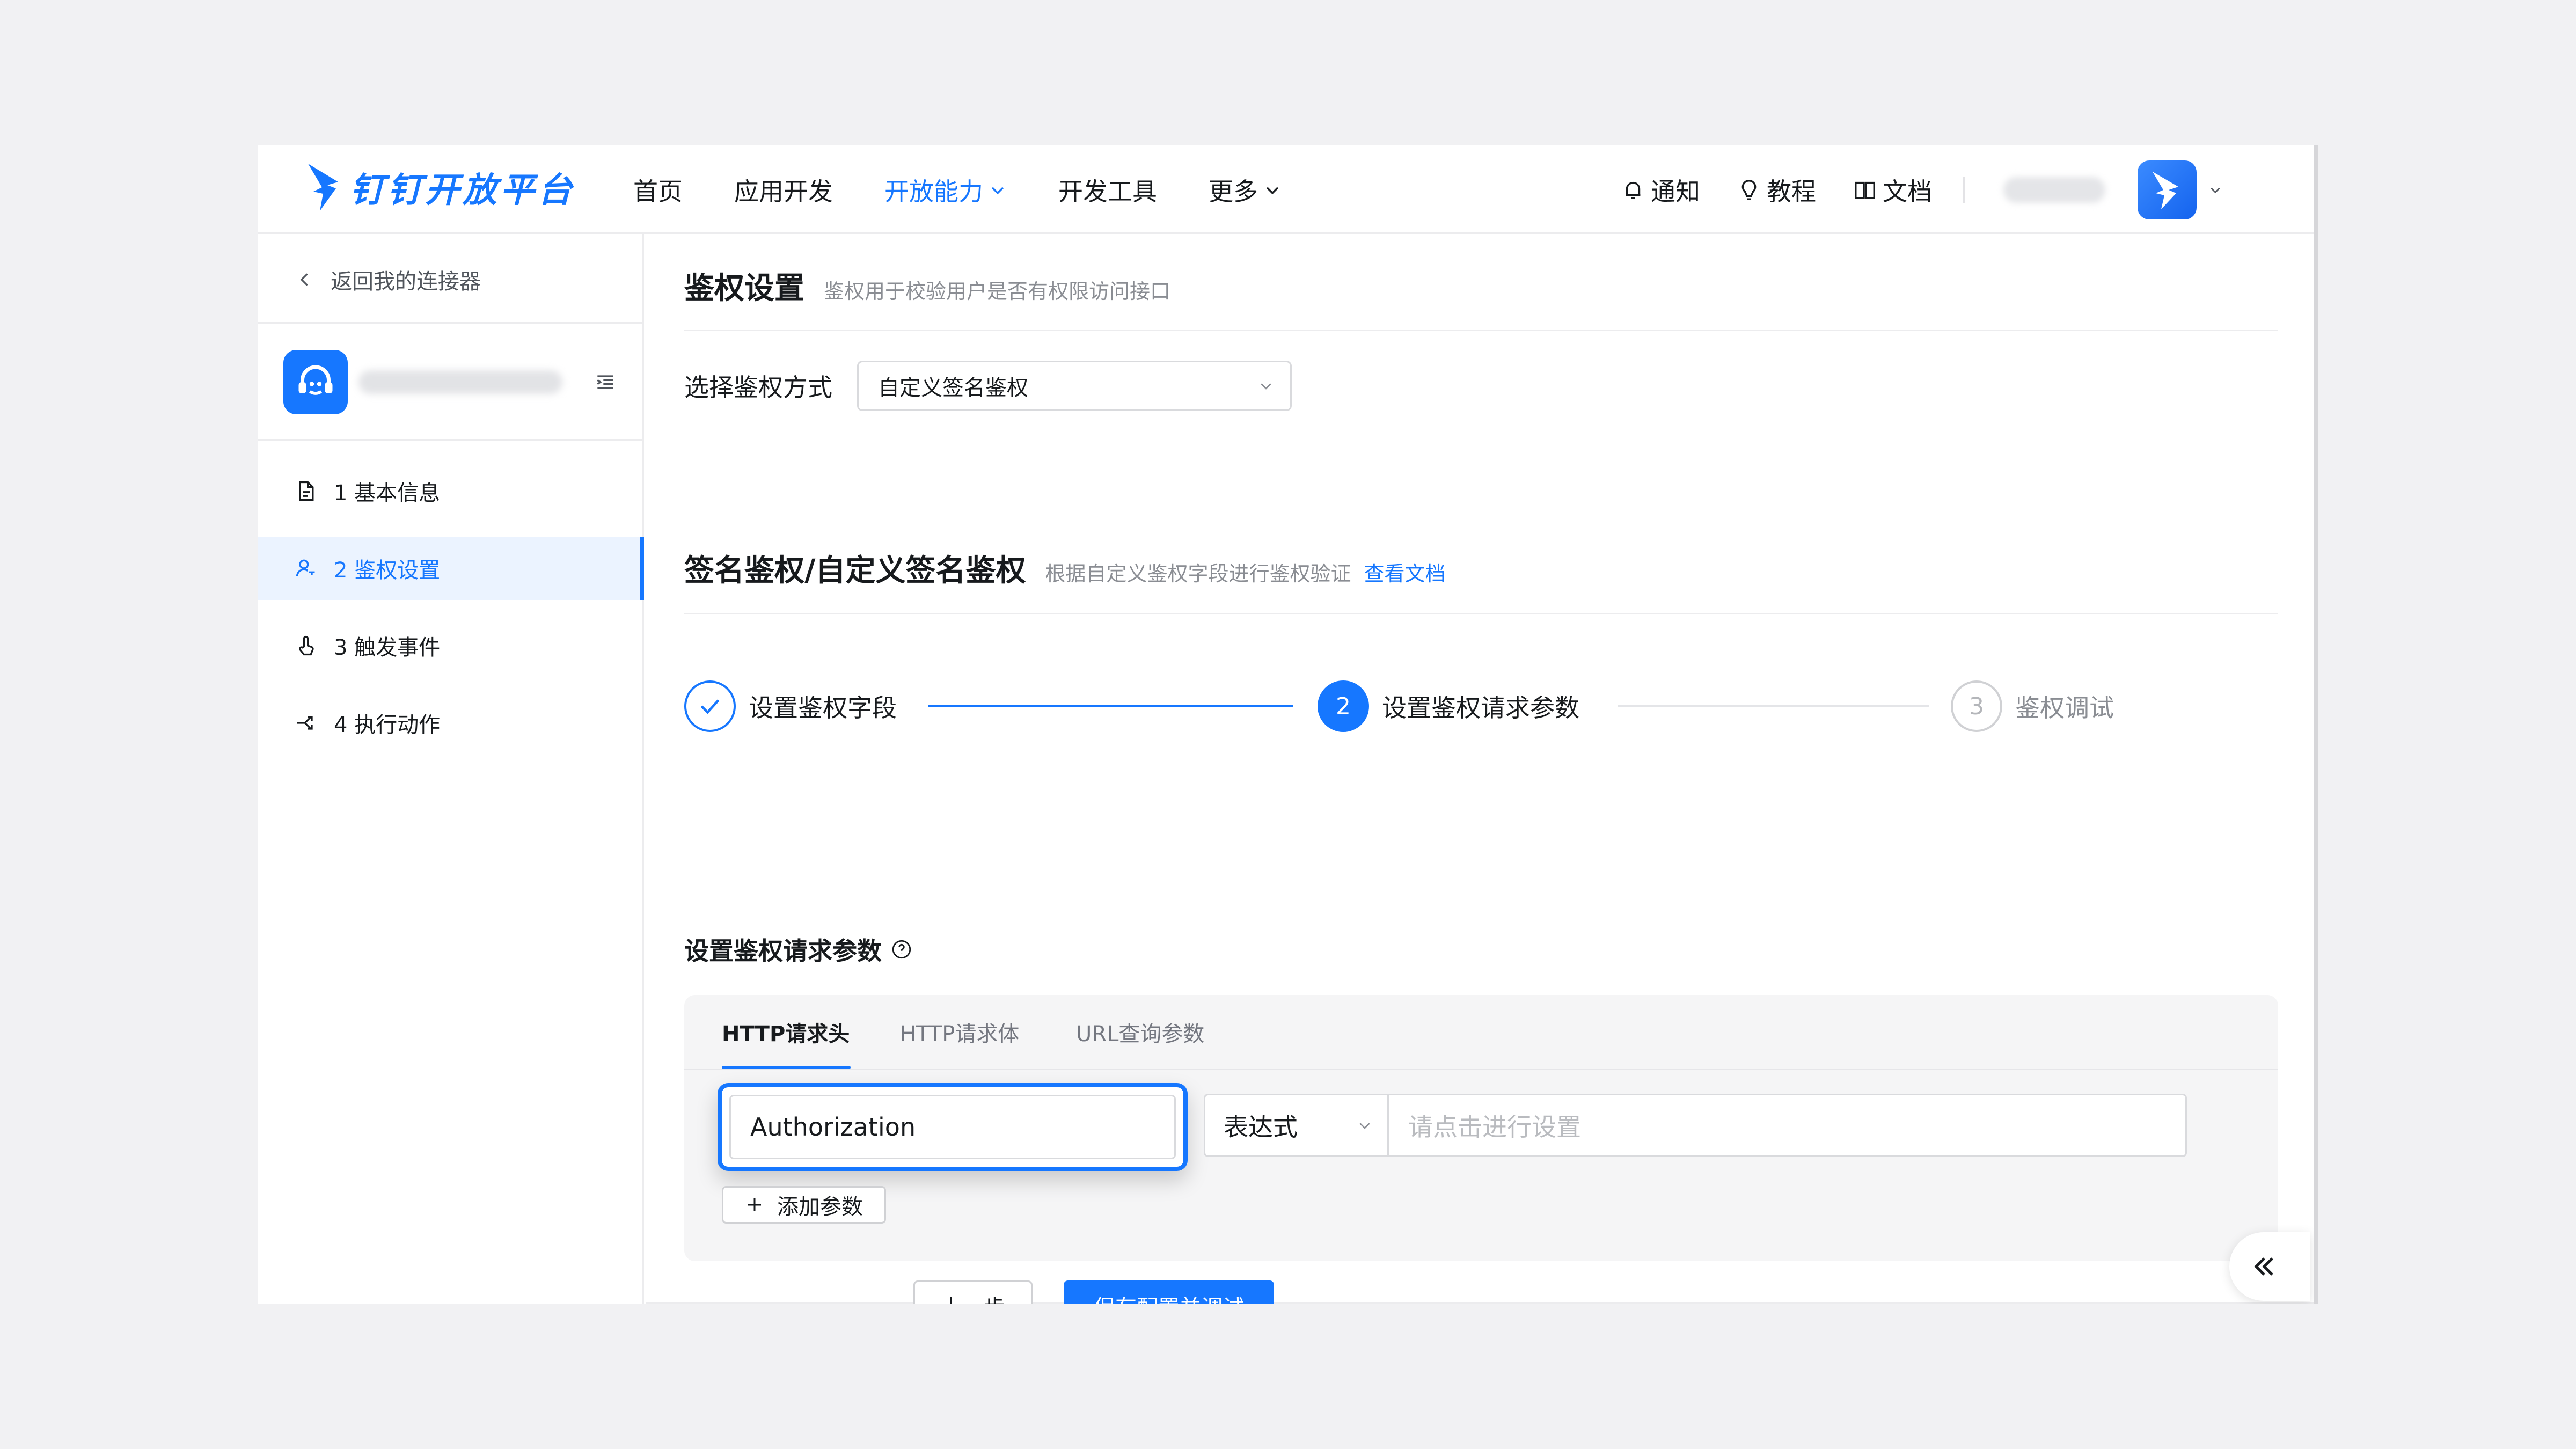 This screenshot has height=1449, width=2576. Describe the element at coordinates (1107, 190) in the screenshot. I see `nav-item-dev-tools: 开发工具` at that location.